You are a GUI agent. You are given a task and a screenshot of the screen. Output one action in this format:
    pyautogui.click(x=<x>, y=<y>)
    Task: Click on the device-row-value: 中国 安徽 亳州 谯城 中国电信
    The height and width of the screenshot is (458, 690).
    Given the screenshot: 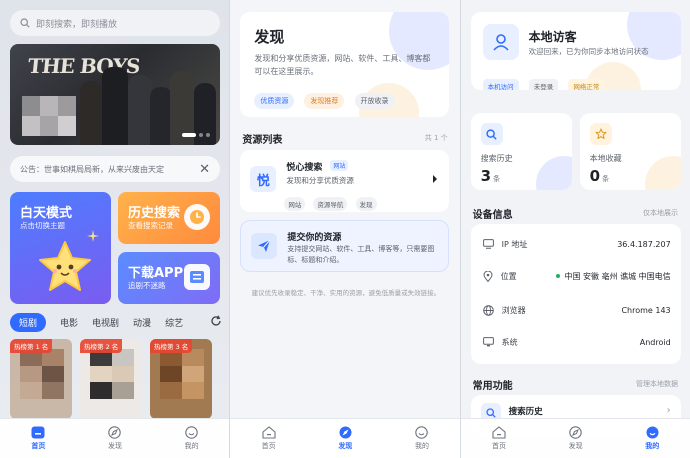 What is the action you would take?
    pyautogui.click(x=617, y=276)
    